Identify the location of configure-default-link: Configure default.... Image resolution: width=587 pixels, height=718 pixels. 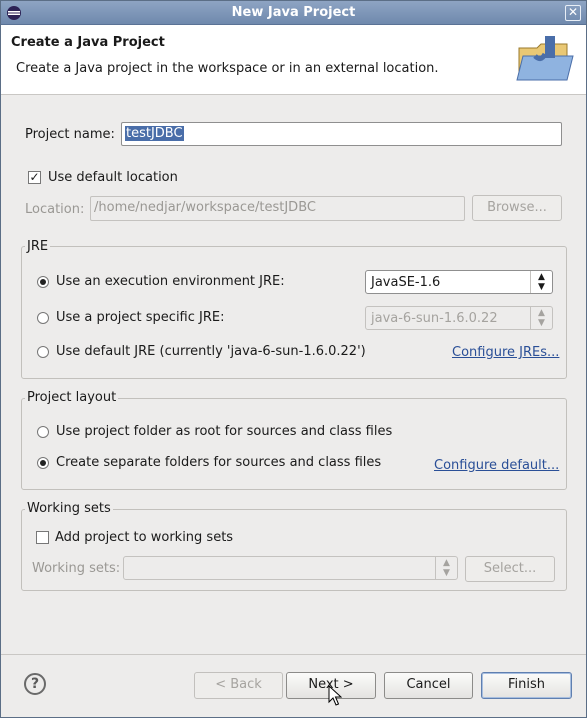
(496, 465).